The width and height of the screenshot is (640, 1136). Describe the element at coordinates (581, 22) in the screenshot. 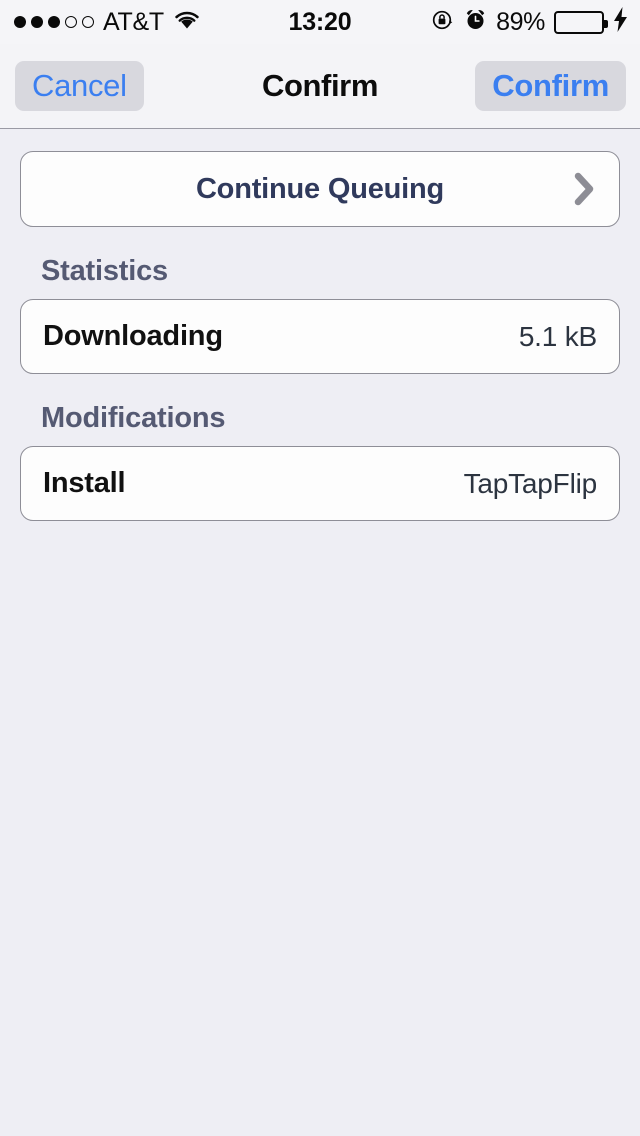

I see `battery-icon` at that location.